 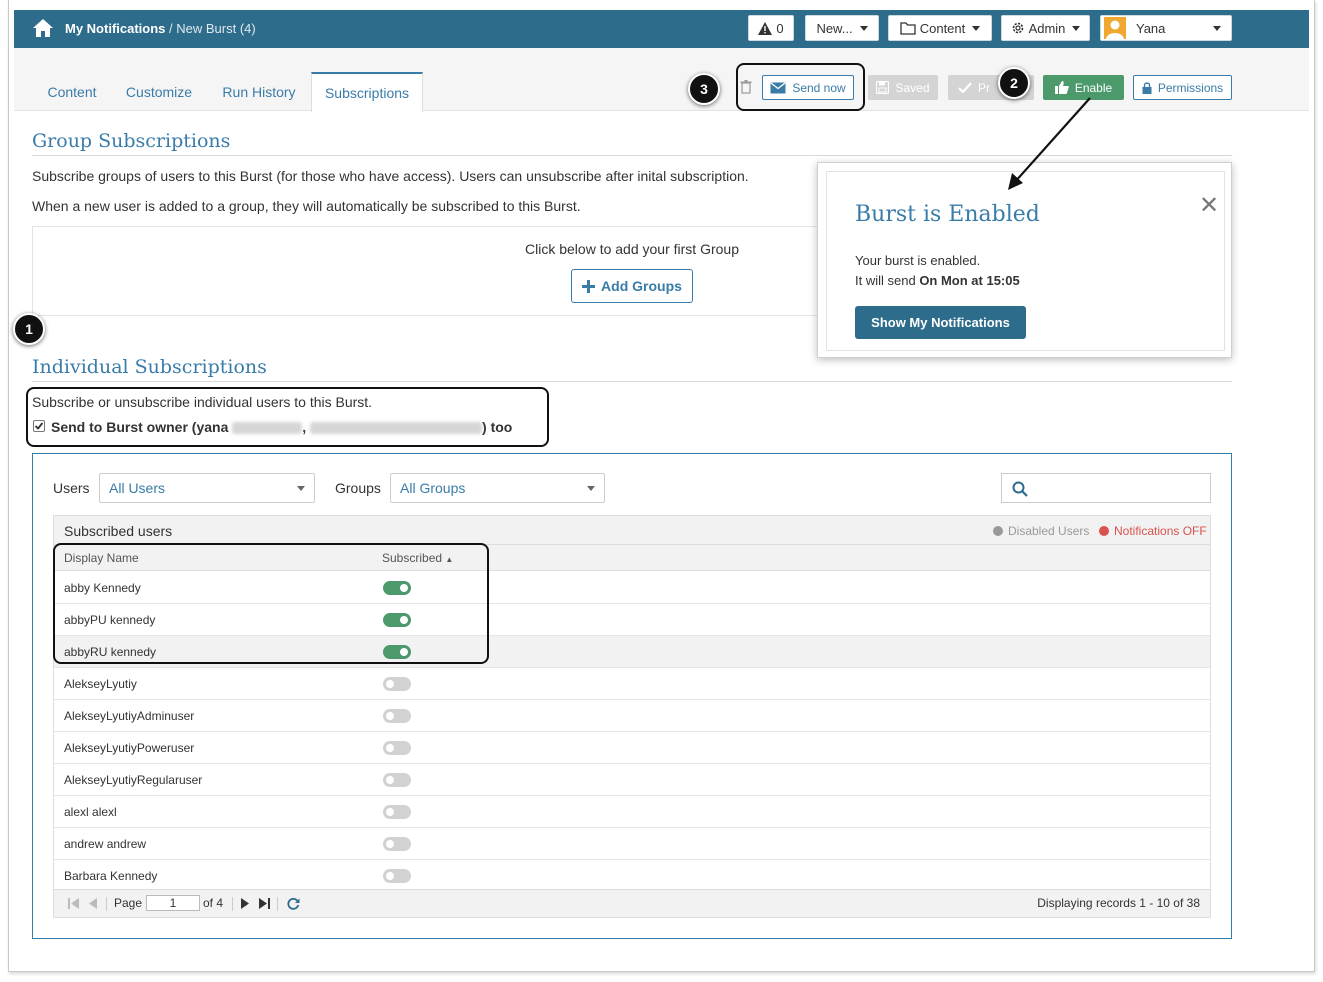 I want to click on user-display-name: AlekseyLyutiyPoweruser, so click(x=129, y=748).